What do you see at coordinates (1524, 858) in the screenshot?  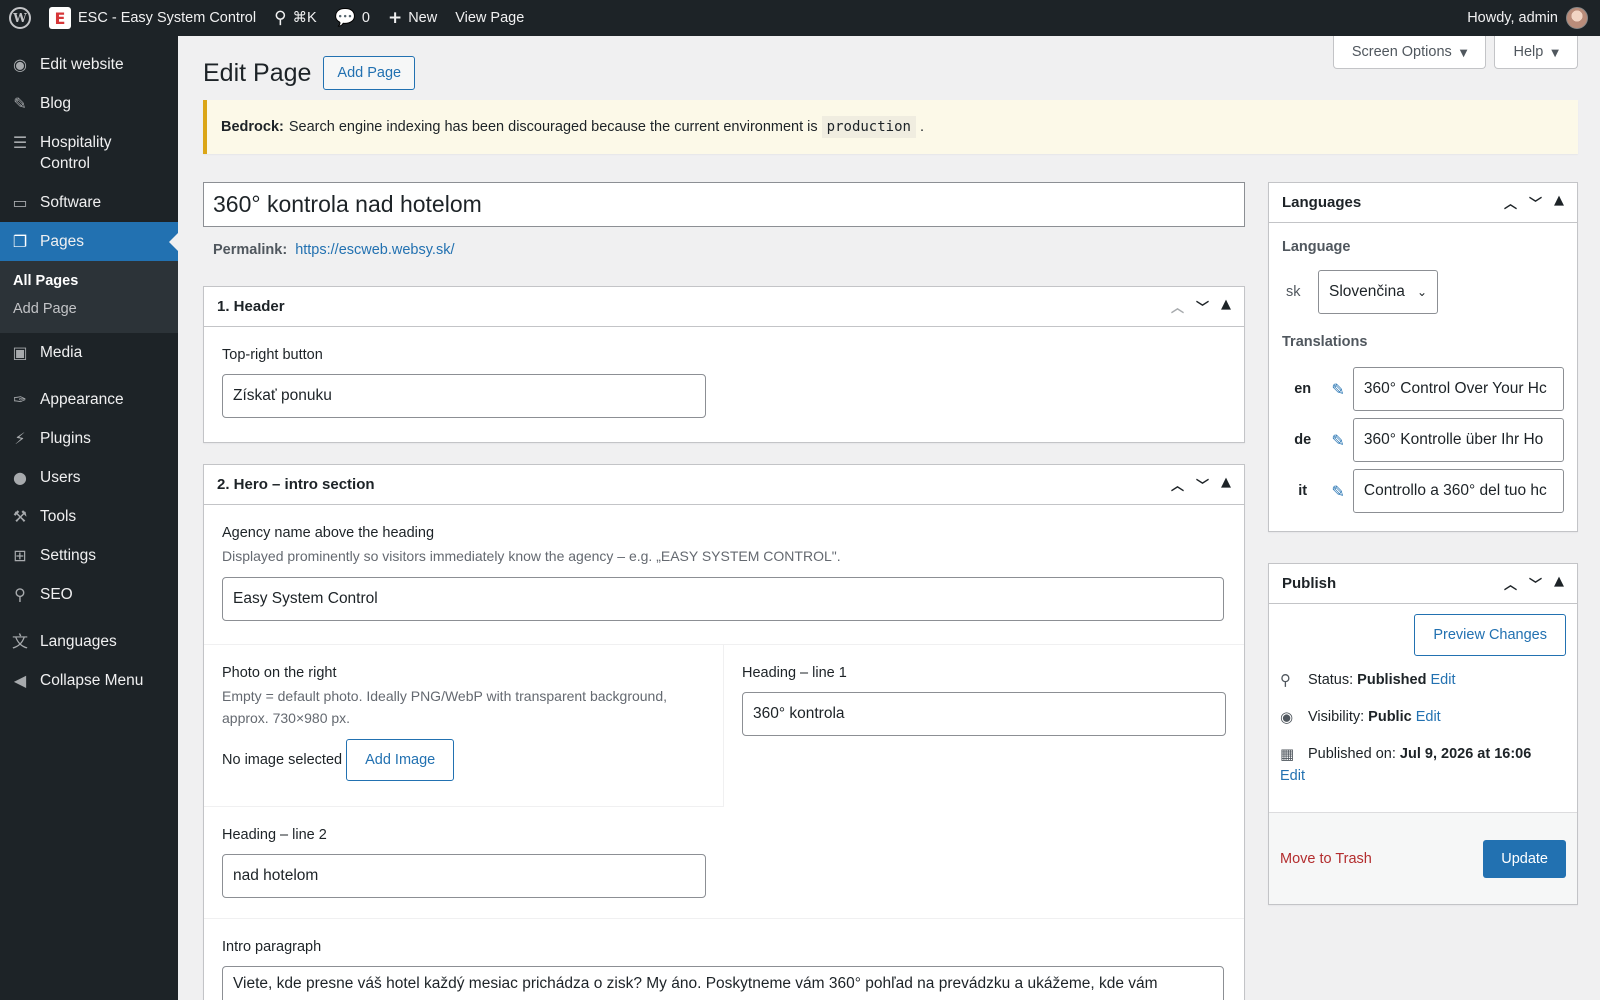 I see `update-button: Update` at bounding box center [1524, 858].